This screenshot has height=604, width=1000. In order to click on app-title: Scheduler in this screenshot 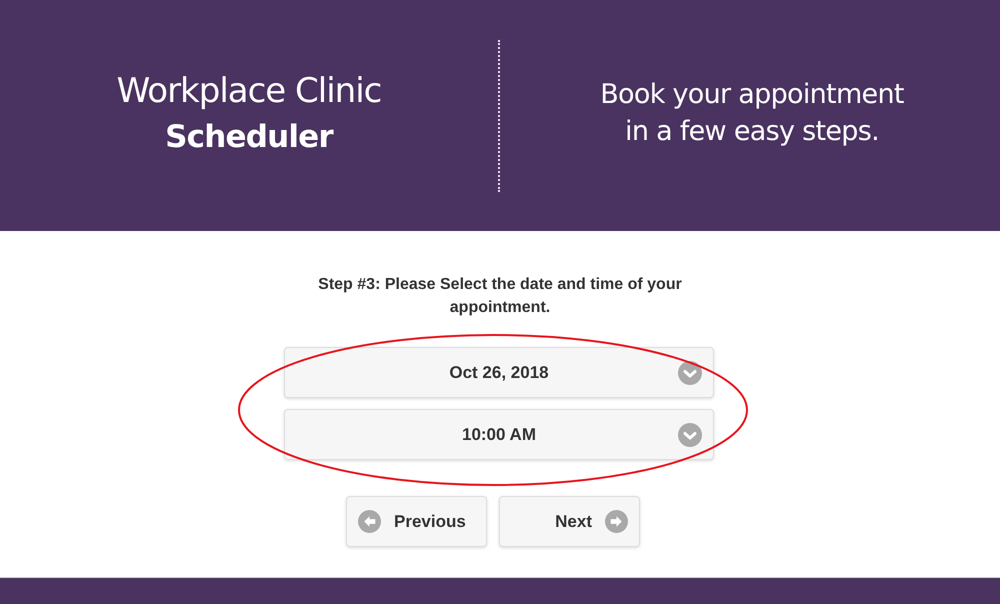, I will do `click(249, 137)`.